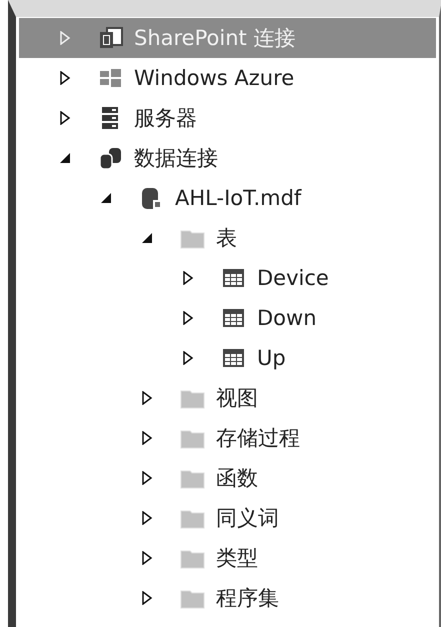 Image resolution: width=441 pixels, height=627 pixels. Describe the element at coordinates (227, 398) in the screenshot. I see `tree-item: 视图` at that location.